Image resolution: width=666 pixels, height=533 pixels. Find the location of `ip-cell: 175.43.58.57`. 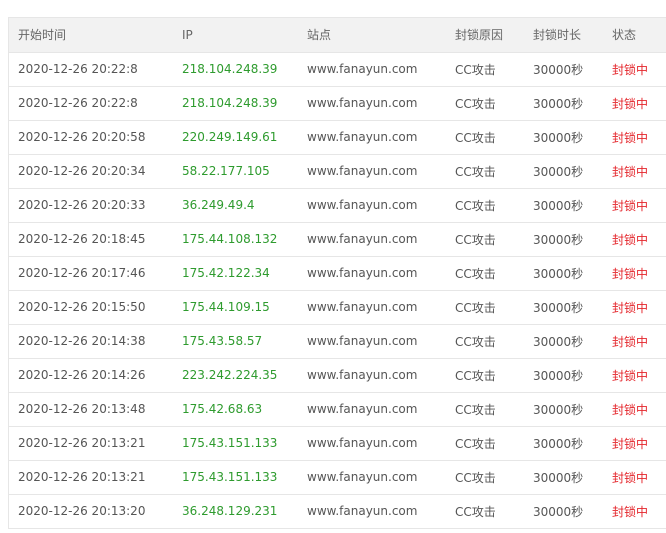

ip-cell: 175.43.58.57 is located at coordinates (222, 341).